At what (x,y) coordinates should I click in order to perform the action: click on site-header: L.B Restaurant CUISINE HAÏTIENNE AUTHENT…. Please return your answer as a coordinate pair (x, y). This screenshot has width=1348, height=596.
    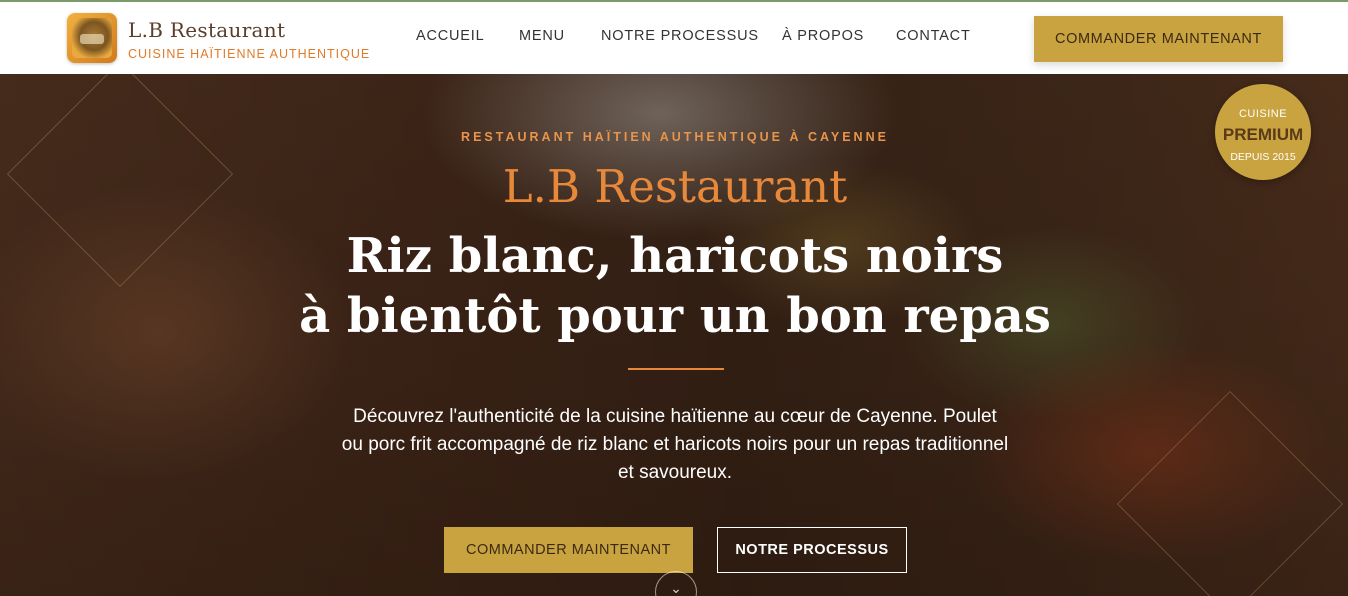
    Looking at the image, I should click on (674, 37).